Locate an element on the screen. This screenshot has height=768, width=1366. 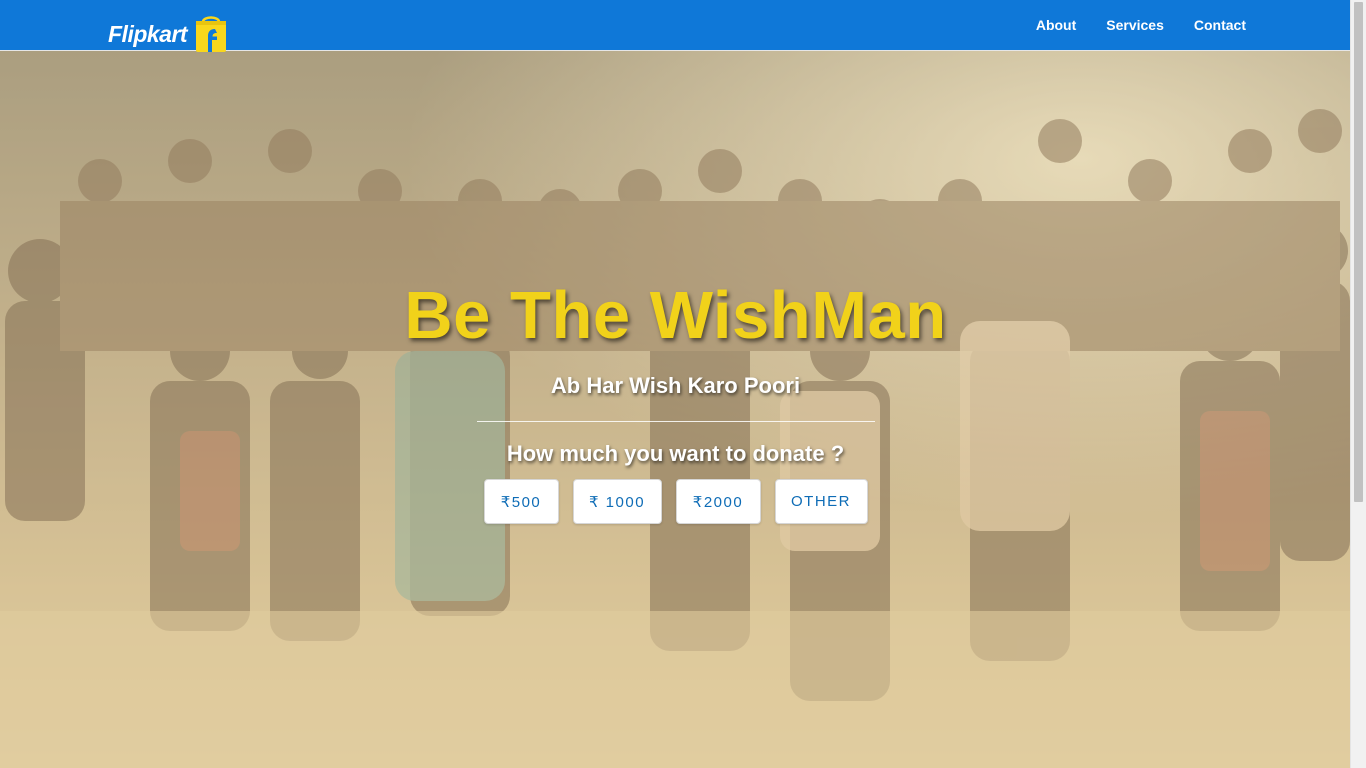
nav-about: About is located at coordinates (1056, 25).